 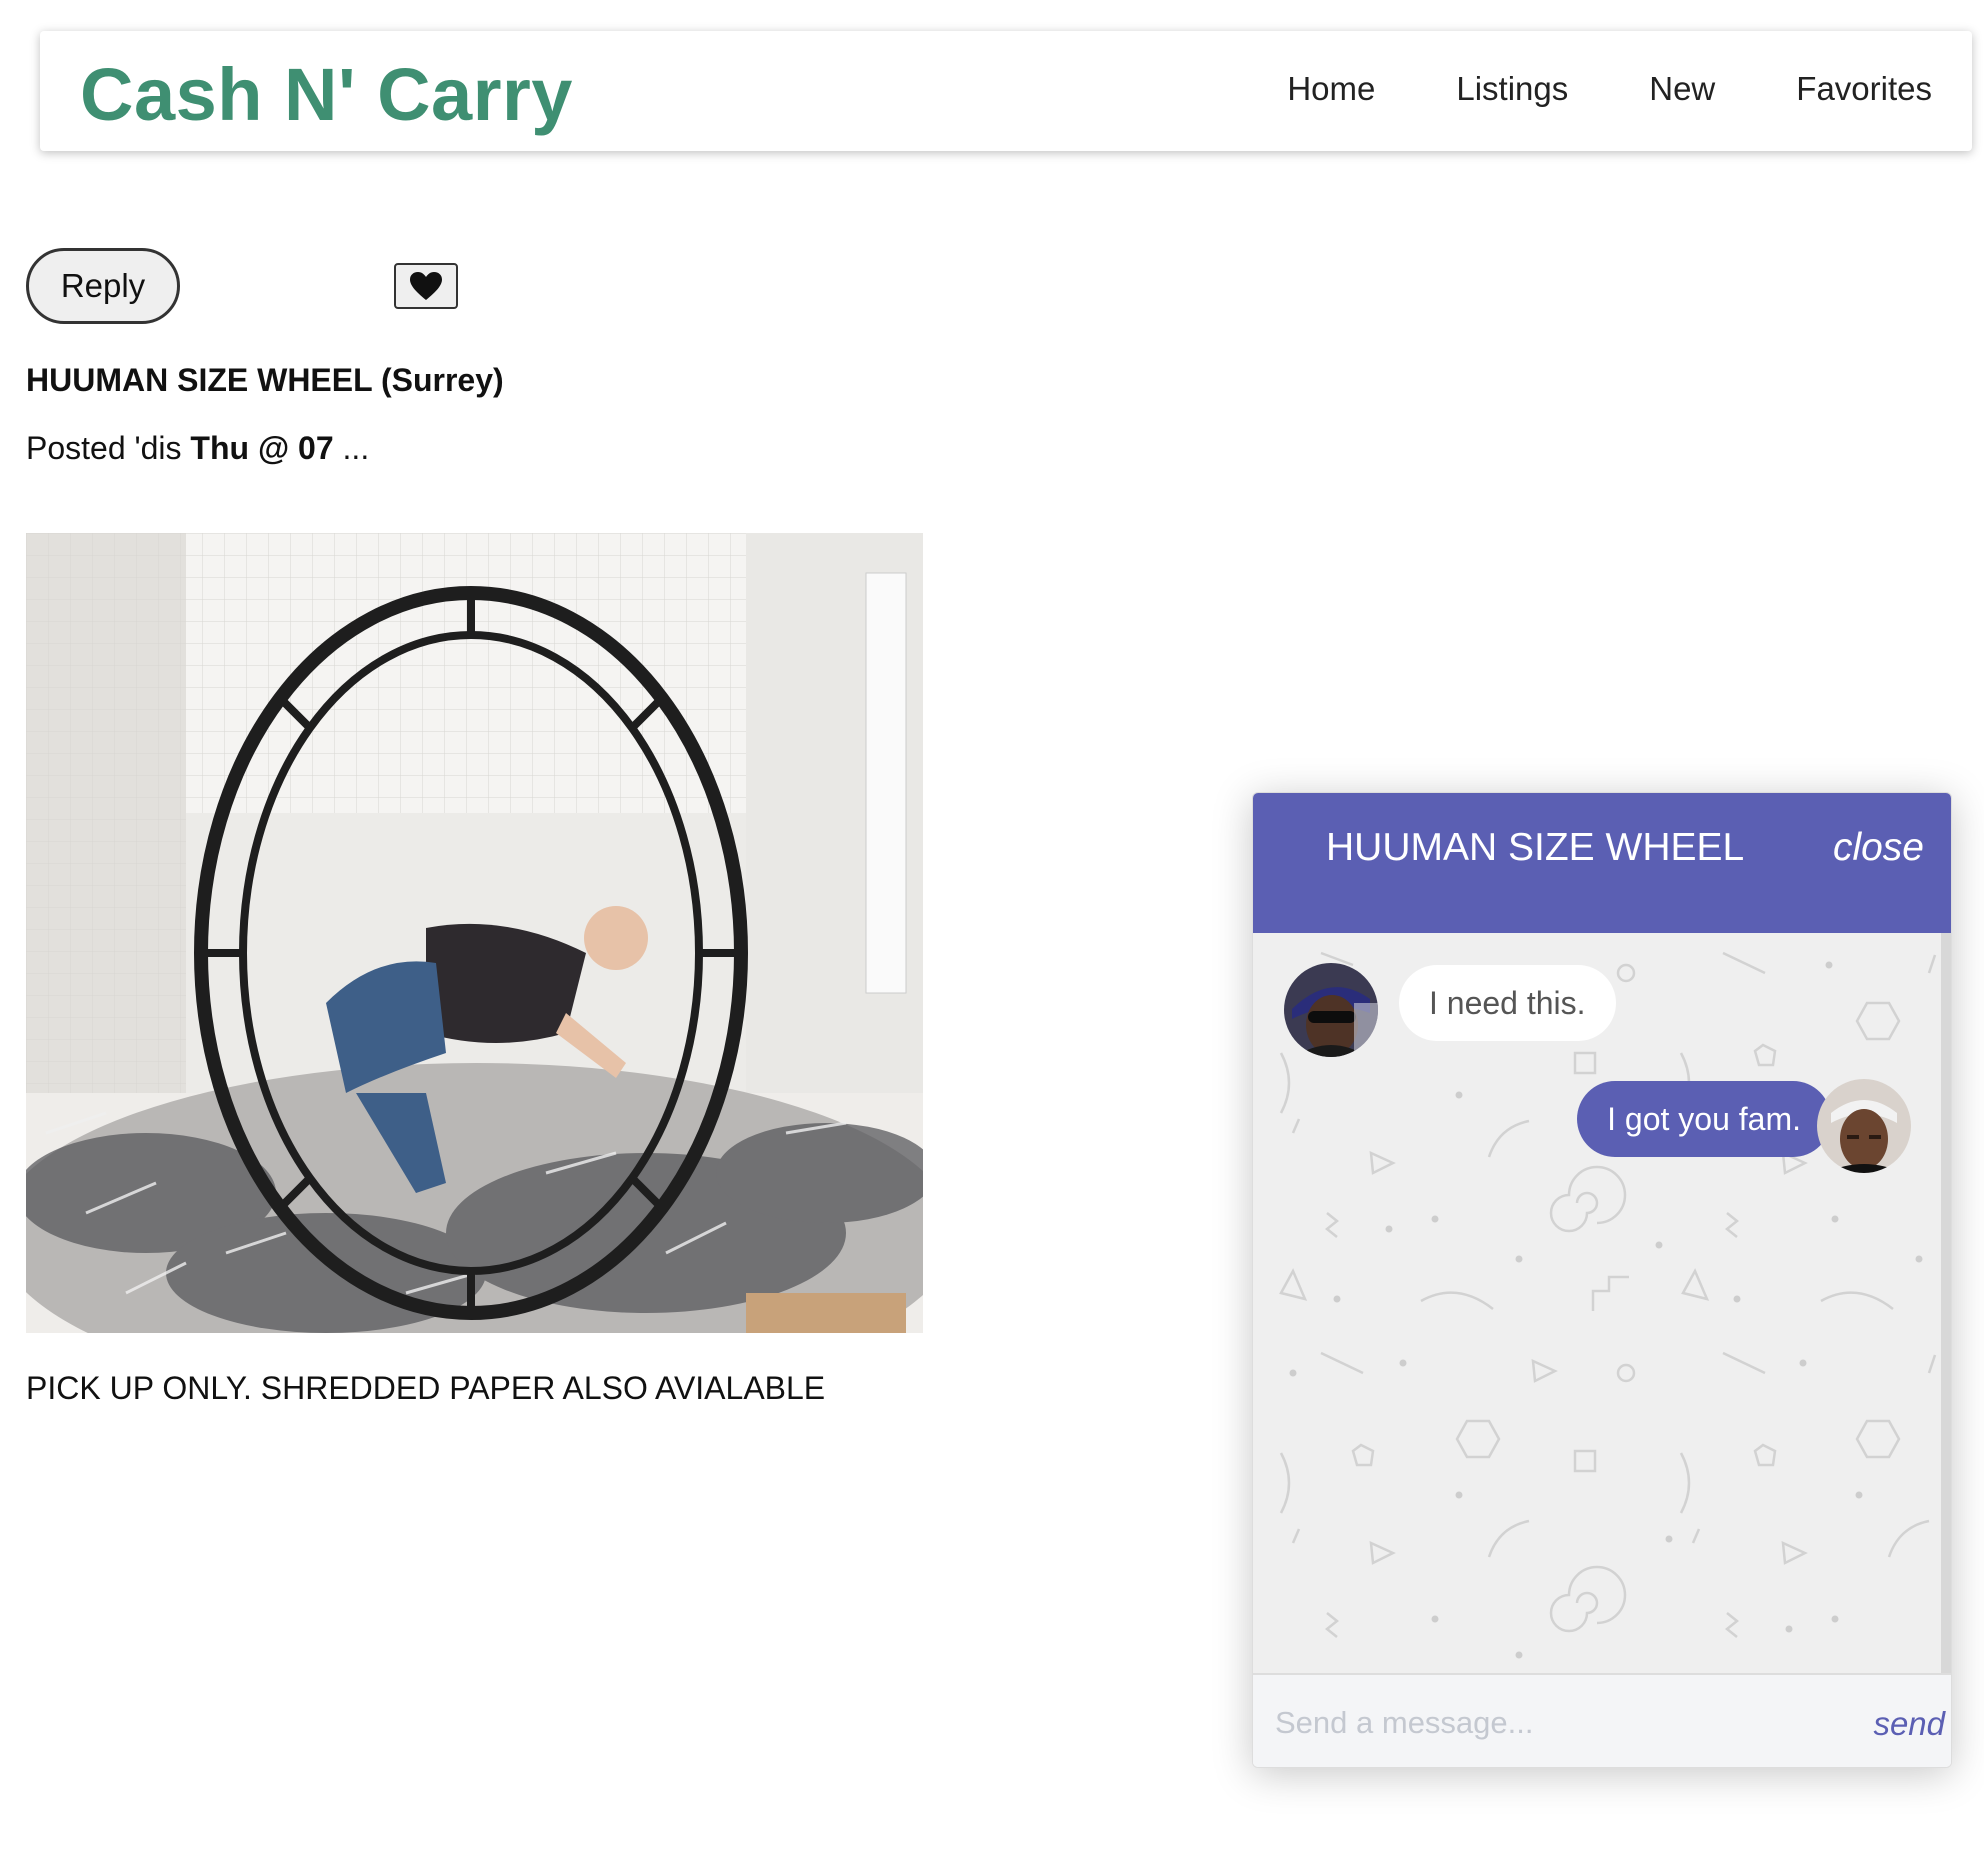 I want to click on nav-listings-link: Listings, so click(x=1512, y=89).